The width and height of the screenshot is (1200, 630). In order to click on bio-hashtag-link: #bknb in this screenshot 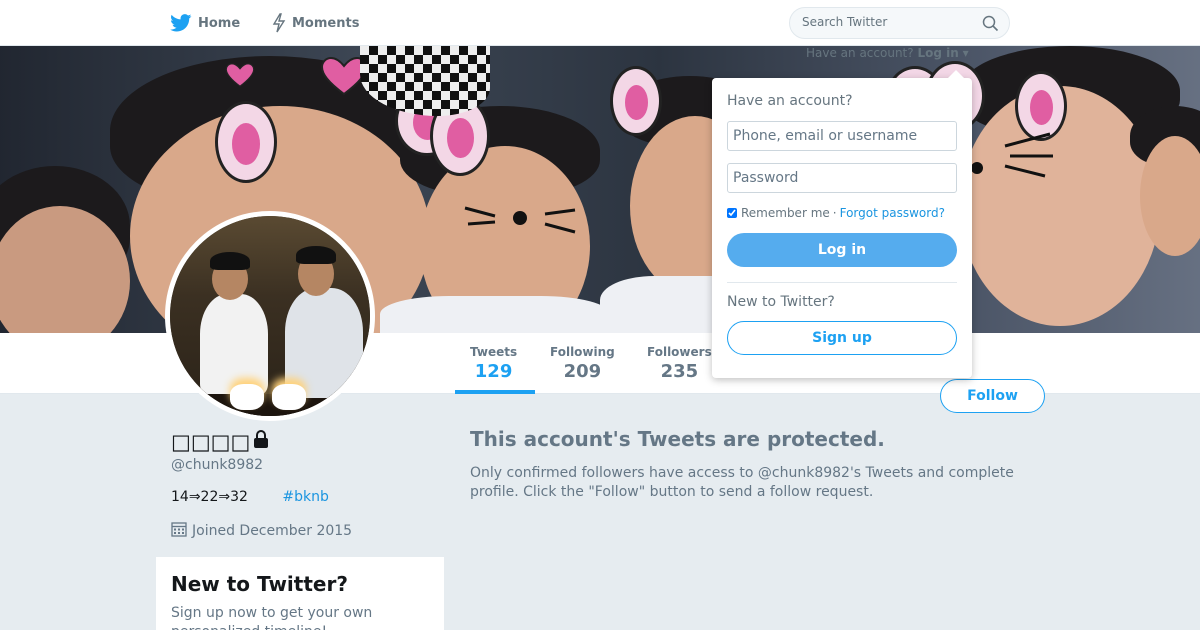, I will do `click(305, 497)`.